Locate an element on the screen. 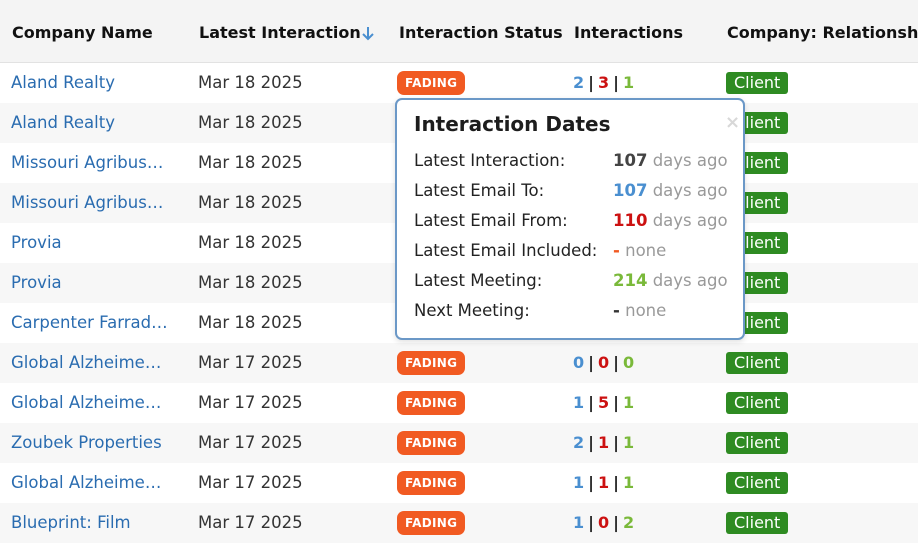 The width and height of the screenshot is (918, 543). arrow-down-icon is located at coordinates (368, 34).